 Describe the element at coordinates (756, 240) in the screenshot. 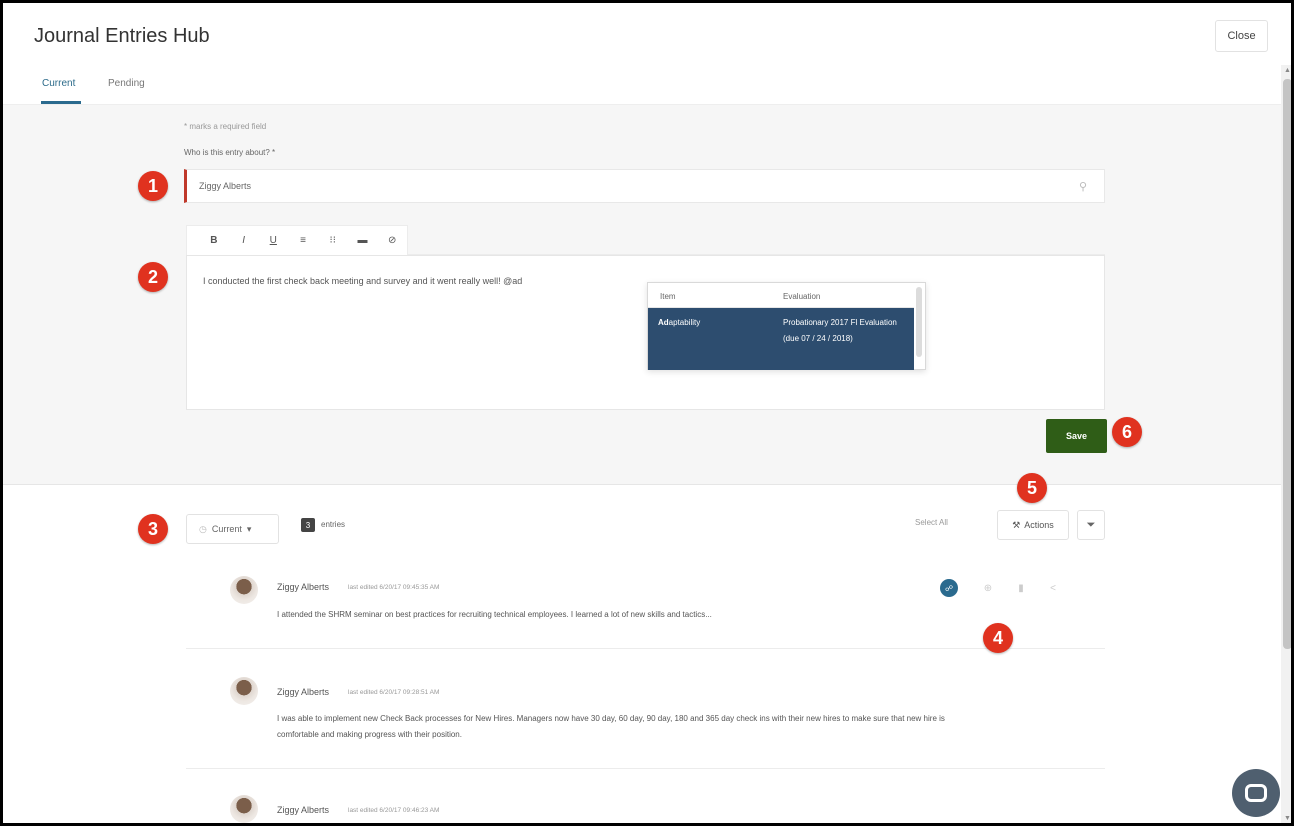

I see `toolbar-divider` at that location.